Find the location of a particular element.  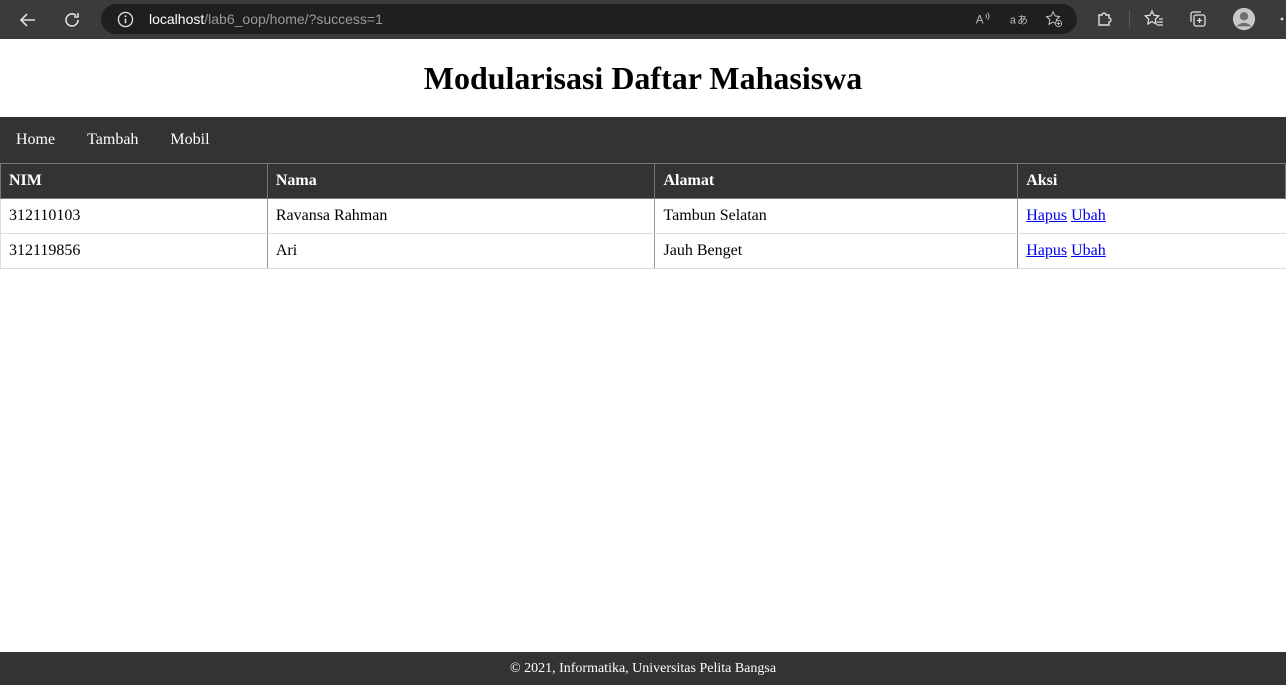

collections-icon is located at coordinates (1198, 19).